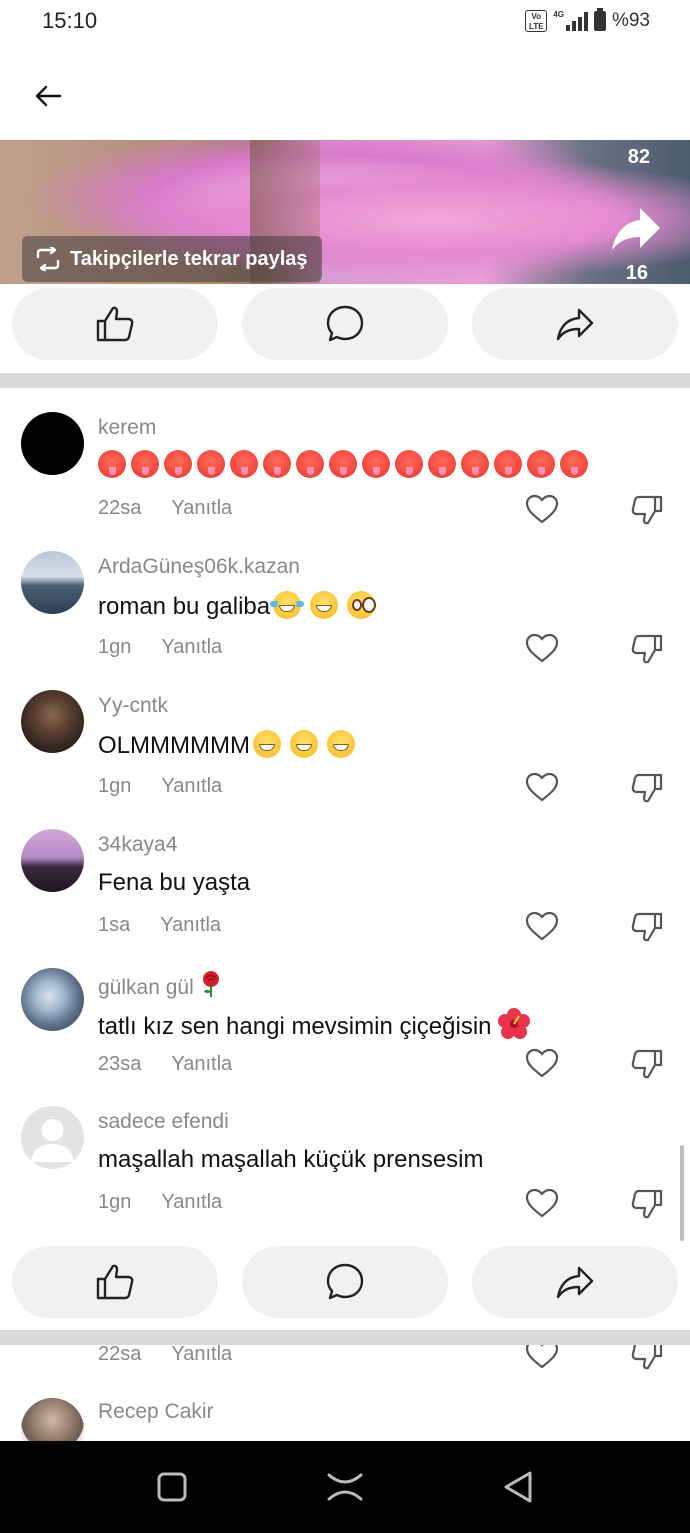 The image size is (690, 1533). What do you see at coordinates (345, 1360) in the screenshot?
I see `comment-item-partial: 22sa Yanıtla` at bounding box center [345, 1360].